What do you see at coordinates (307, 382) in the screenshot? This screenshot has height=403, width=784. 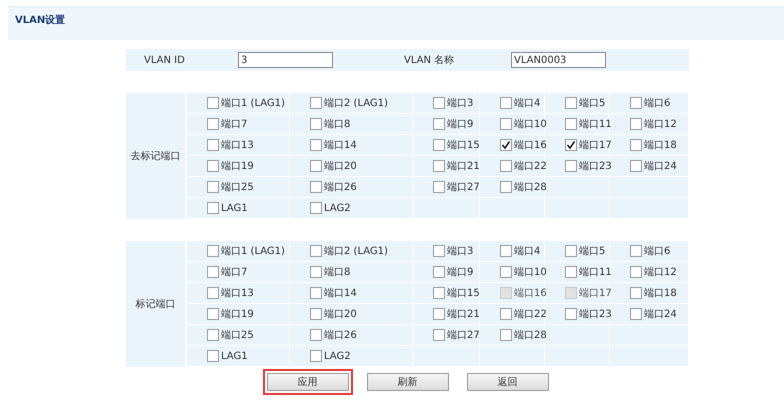 I see `action-button: 应用` at bounding box center [307, 382].